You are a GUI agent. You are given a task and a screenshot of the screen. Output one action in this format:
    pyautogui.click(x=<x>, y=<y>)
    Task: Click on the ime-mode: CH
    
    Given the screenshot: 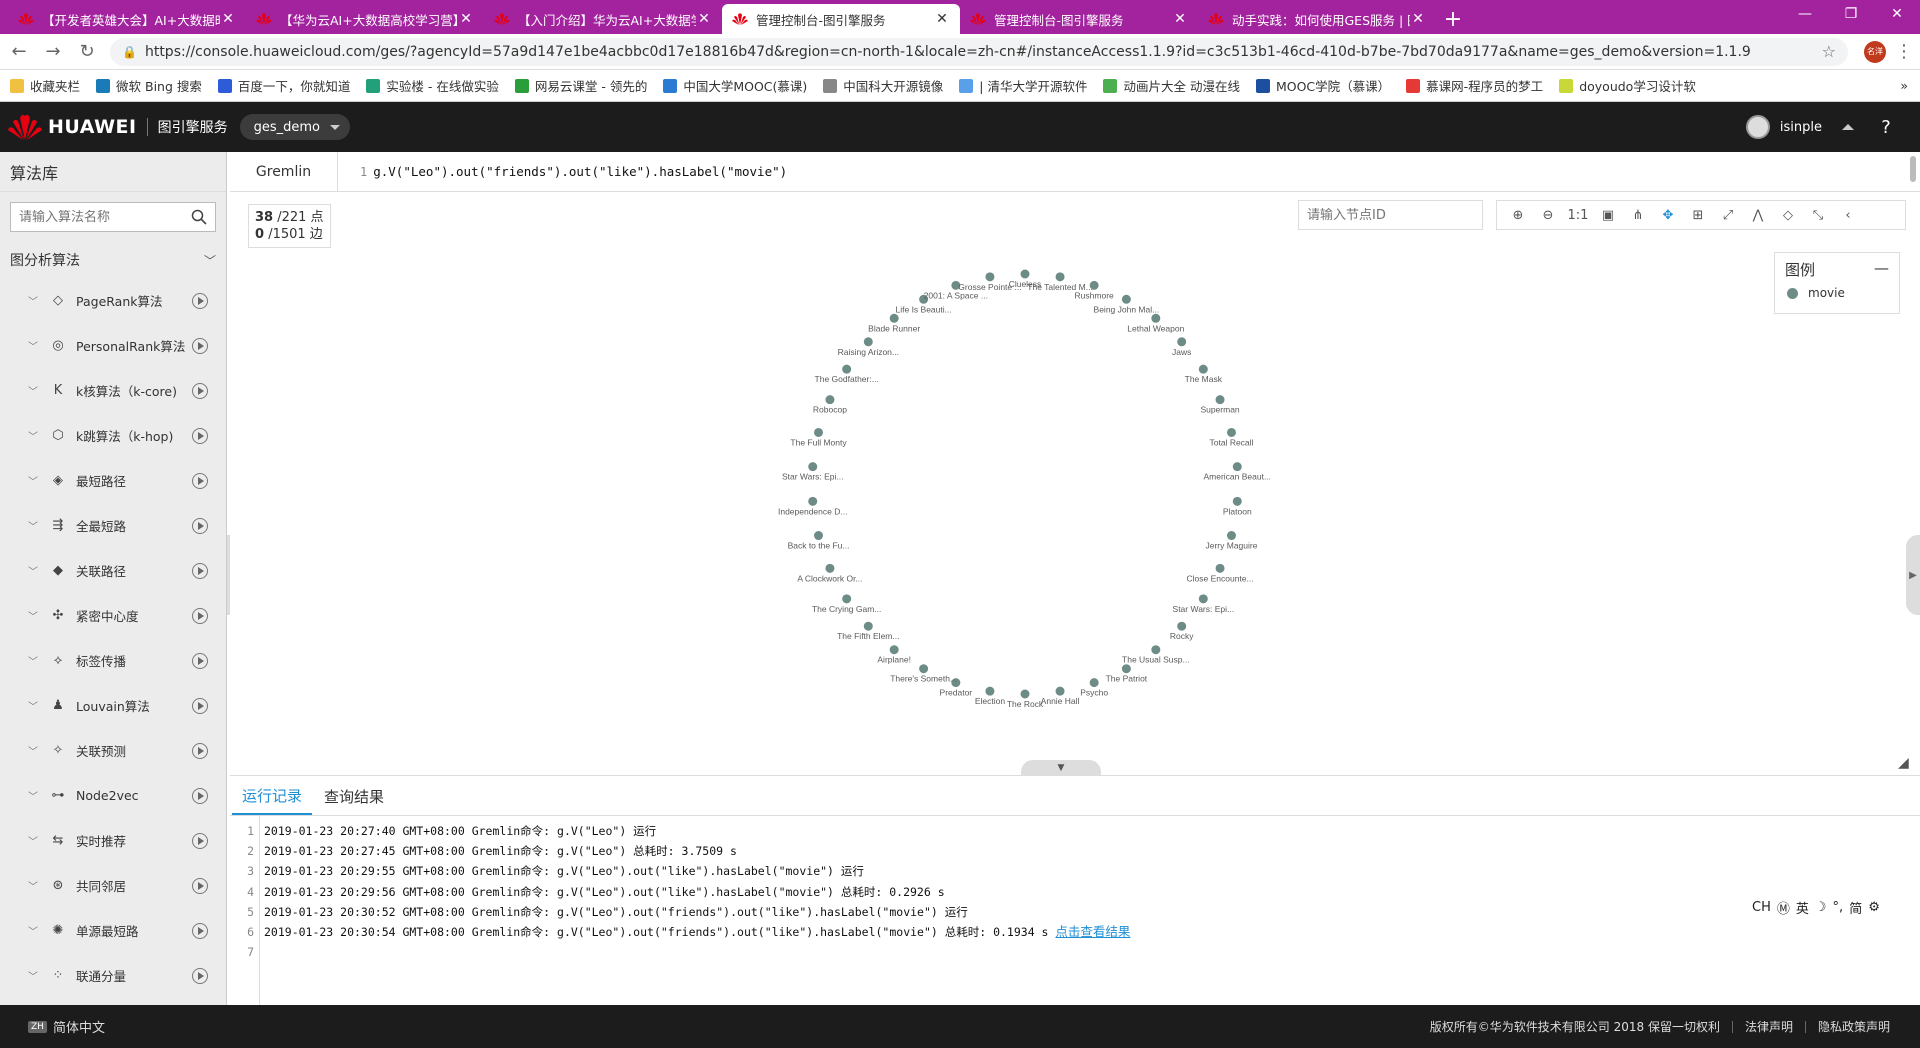 What is the action you would take?
    pyautogui.click(x=1761, y=907)
    